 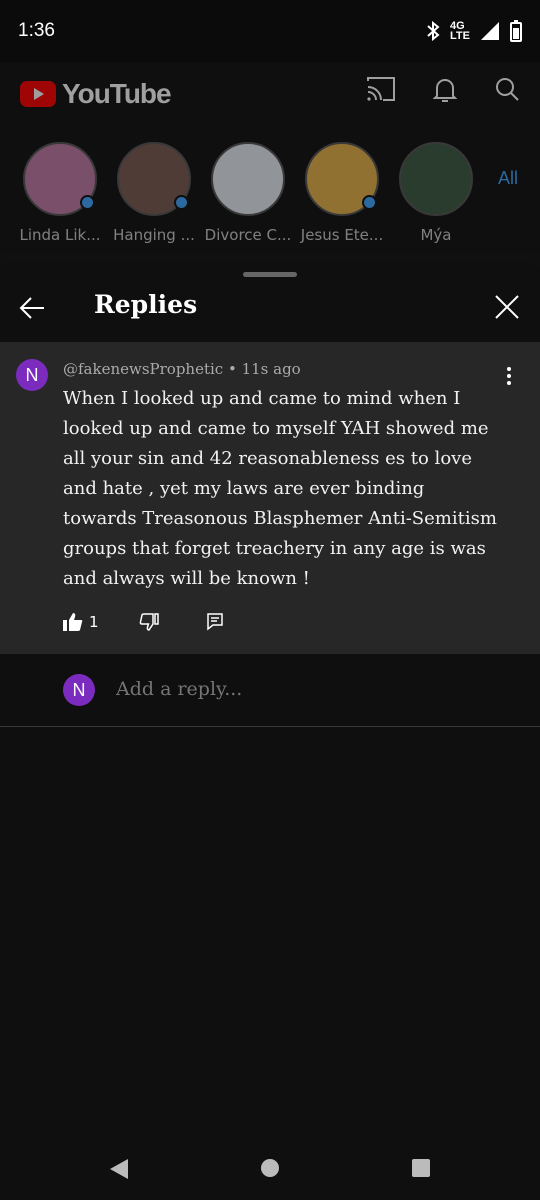 I want to click on signal-icon, so click(x=490, y=31).